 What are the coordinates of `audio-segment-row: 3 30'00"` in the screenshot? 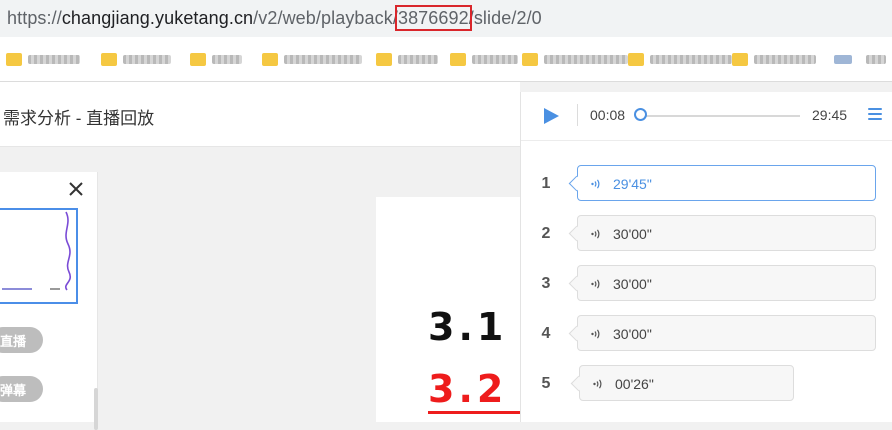 It's located at (706, 284).